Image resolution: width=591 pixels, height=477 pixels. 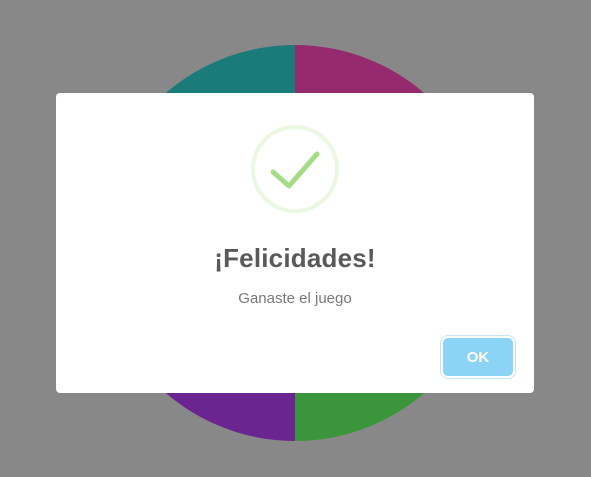 What do you see at coordinates (478, 357) in the screenshot?
I see `ok-button: OK` at bounding box center [478, 357].